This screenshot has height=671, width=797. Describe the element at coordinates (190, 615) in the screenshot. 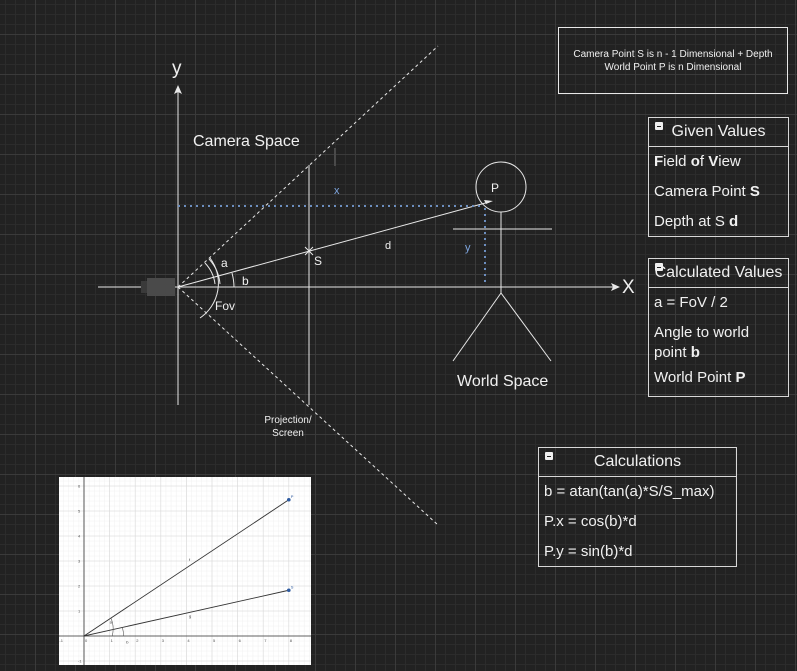

I see `thumb-line-g-label: g` at that location.